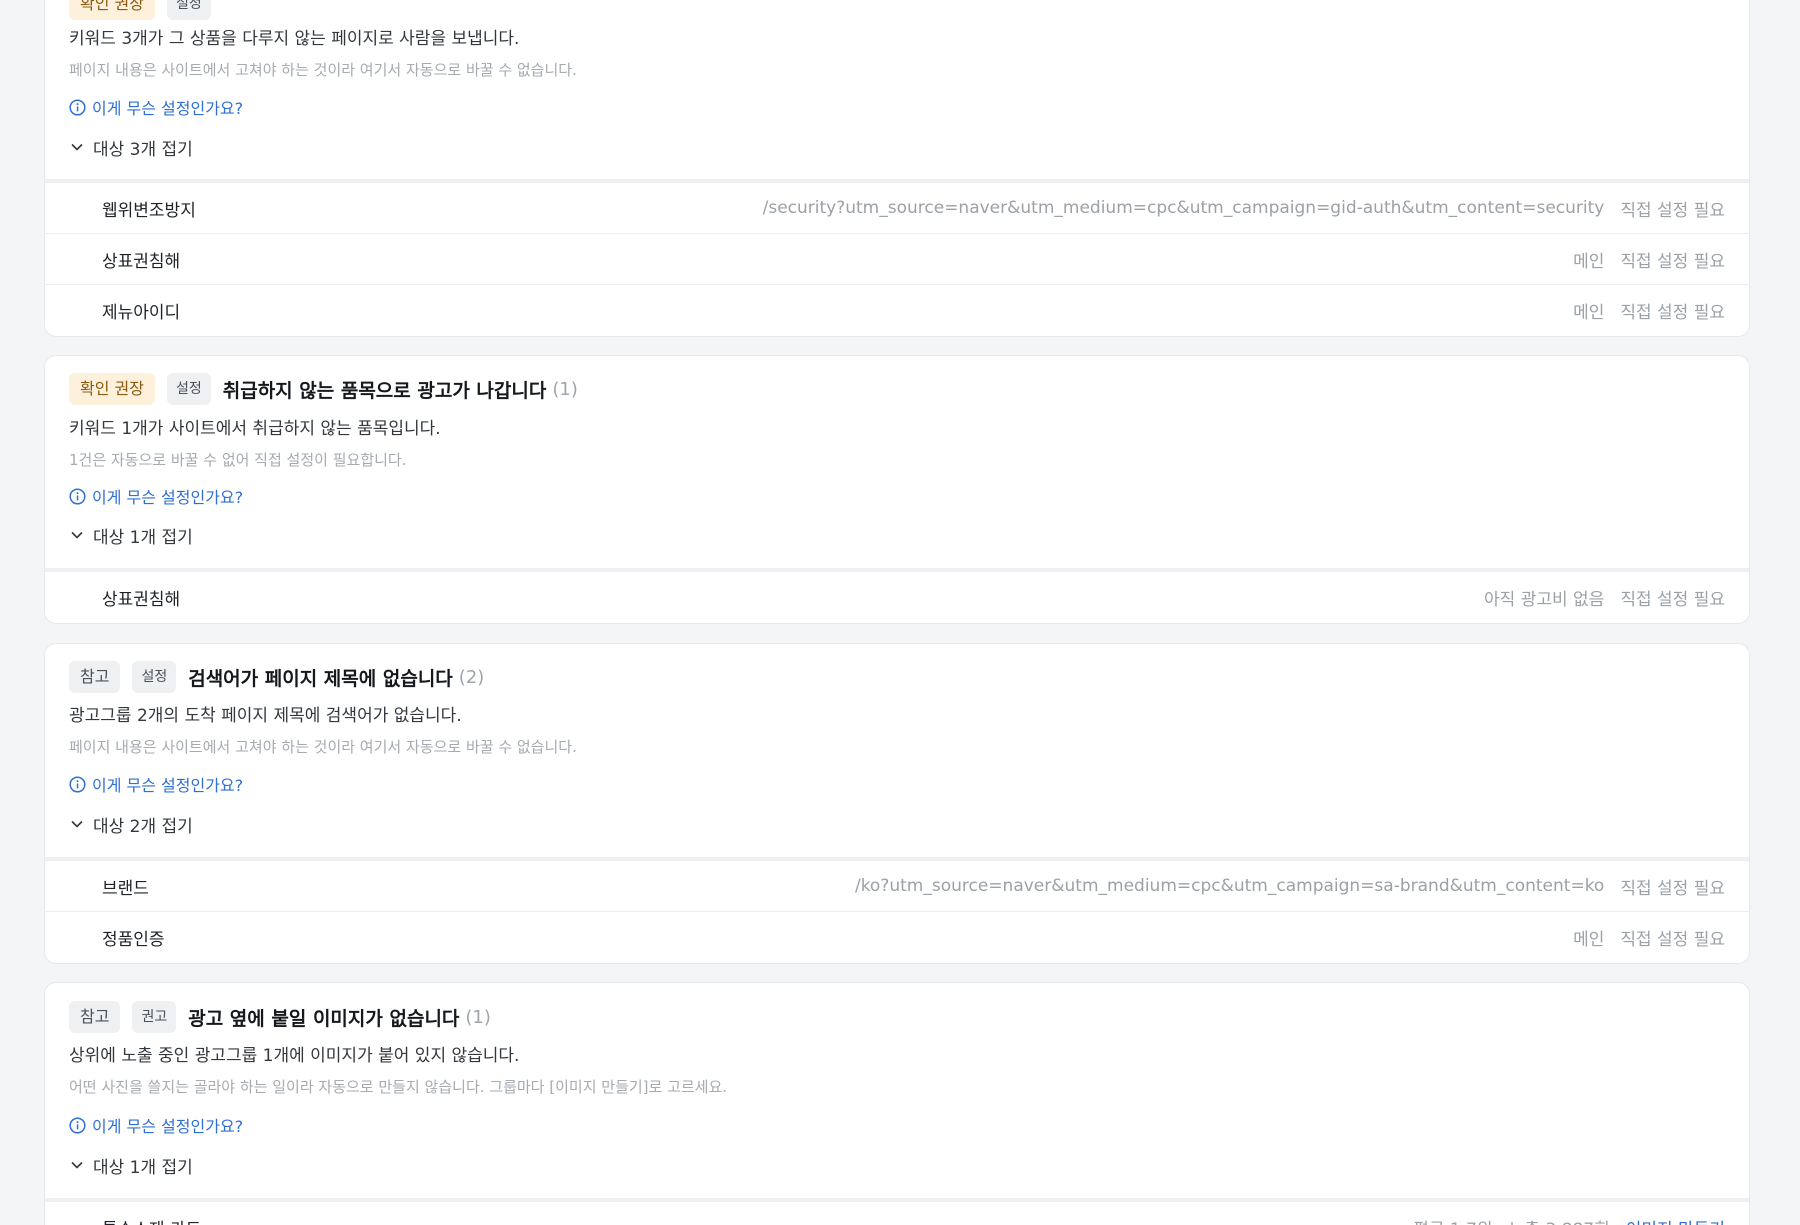 The height and width of the screenshot is (1225, 1800). Describe the element at coordinates (897, 1213) in the screenshot. I see `target-row: 특수소재 카드 평균 1.7위 · 노출 3,887회 이미지 만들기` at that location.